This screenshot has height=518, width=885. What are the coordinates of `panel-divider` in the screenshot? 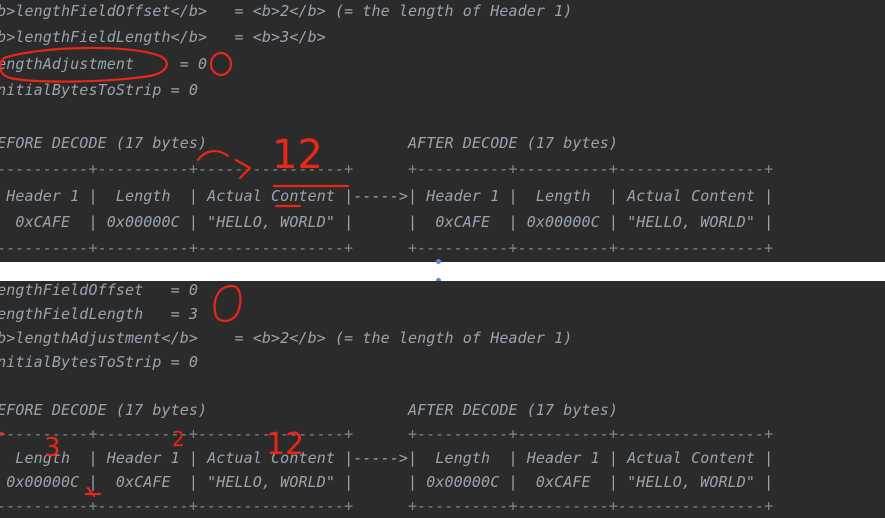 It's located at (442, 271).